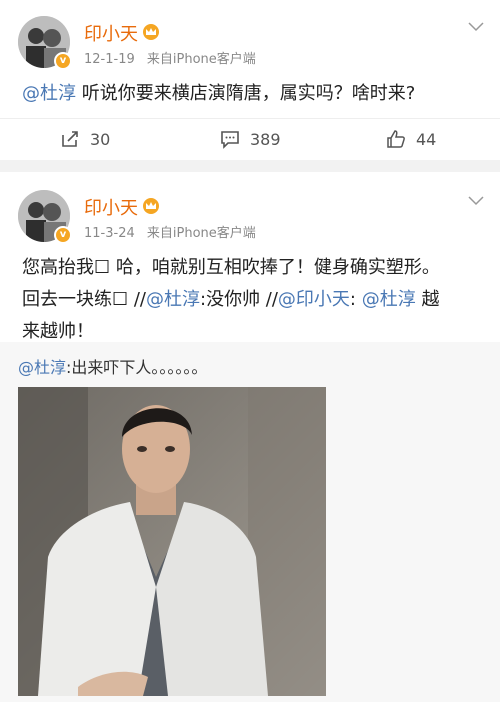  I want to click on text-fragment: :, so click(355, 299).